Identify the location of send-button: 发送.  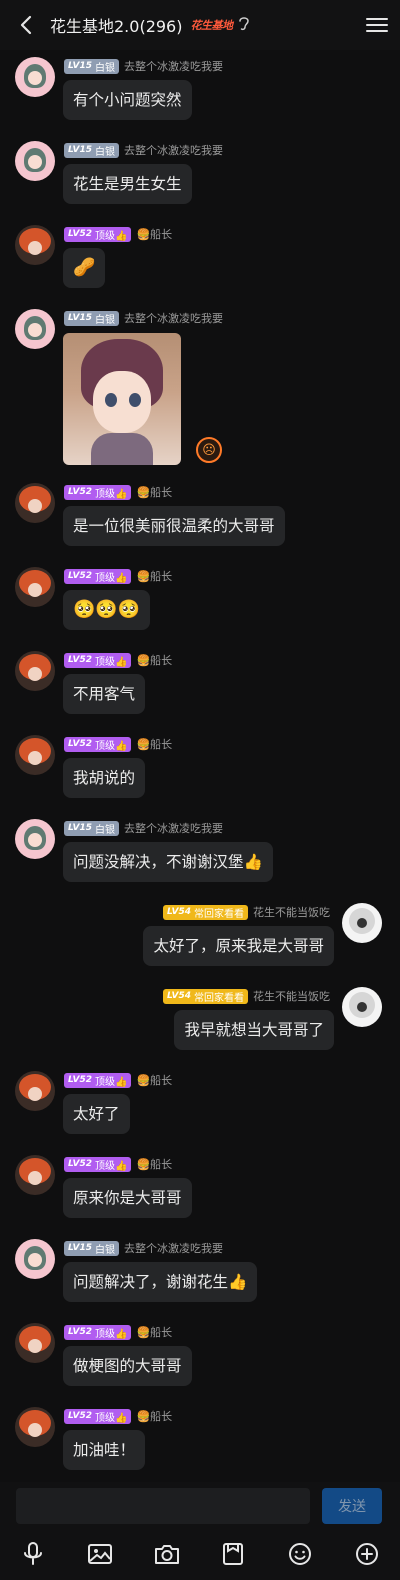
(352, 1506).